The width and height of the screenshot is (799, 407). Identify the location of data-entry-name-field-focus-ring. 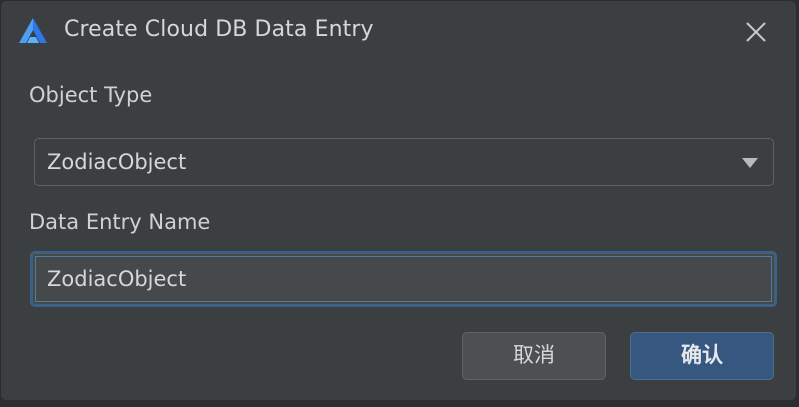
(403, 279).